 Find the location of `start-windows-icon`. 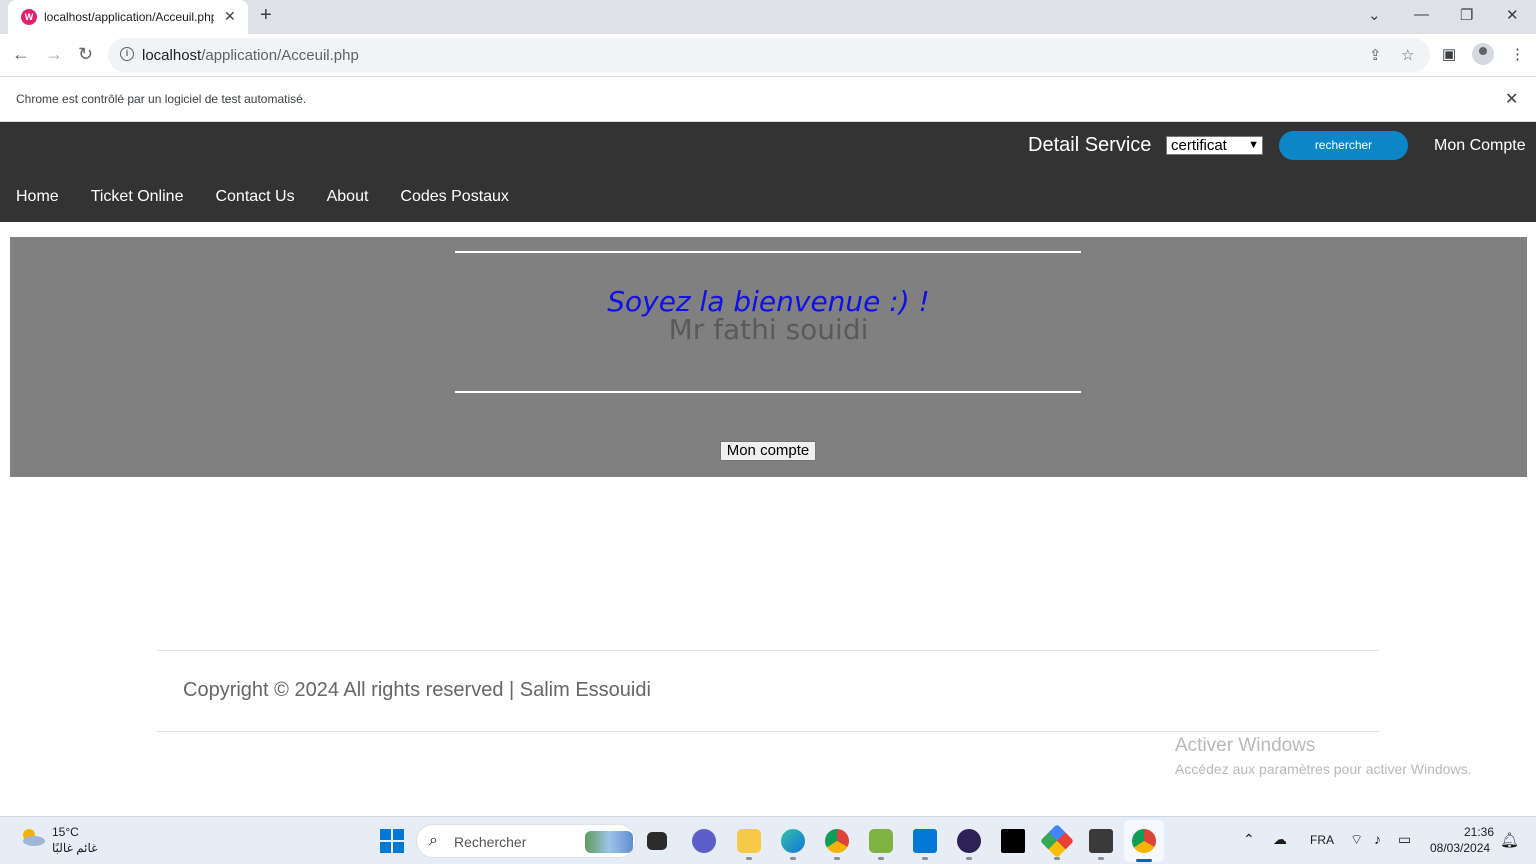

start-windows-icon is located at coordinates (392, 841).